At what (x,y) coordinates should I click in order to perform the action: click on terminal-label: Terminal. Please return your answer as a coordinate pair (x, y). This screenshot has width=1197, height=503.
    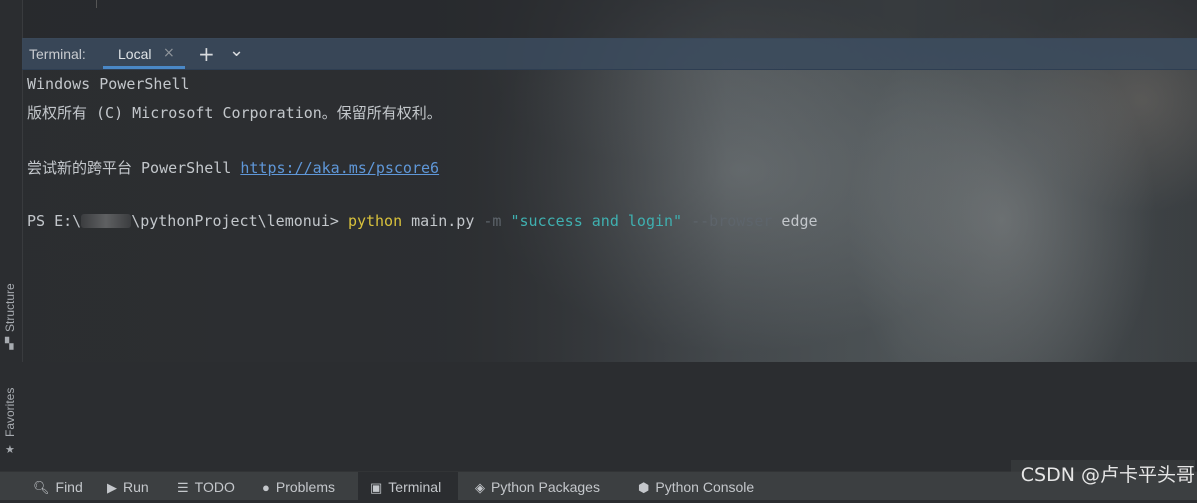
    Looking at the image, I should click on (415, 487).